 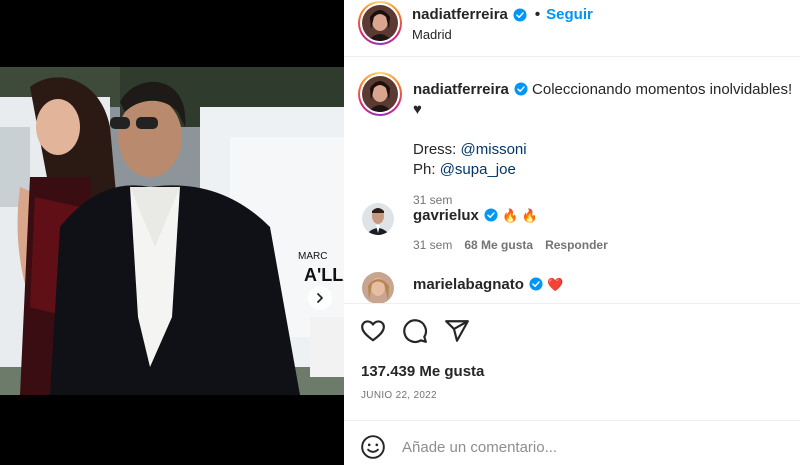 I want to click on heart-icon, so click(x=373, y=331).